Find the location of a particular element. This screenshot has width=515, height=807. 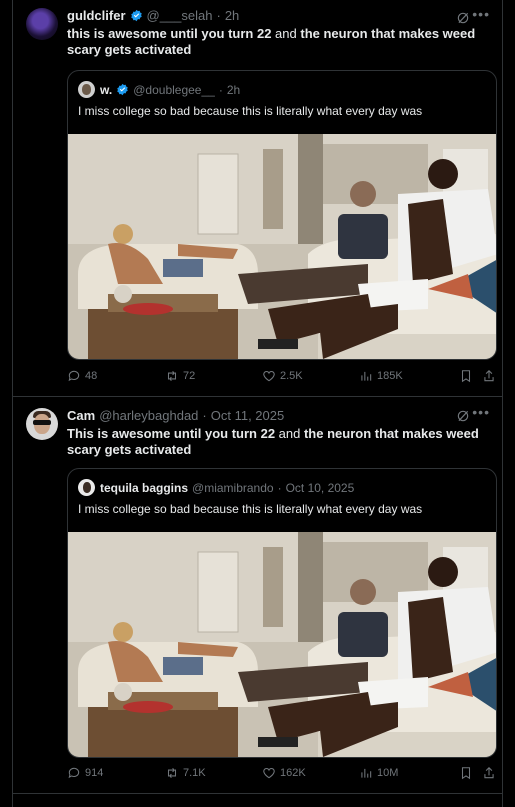

repost-button: 7.1K is located at coordinates (185, 773).